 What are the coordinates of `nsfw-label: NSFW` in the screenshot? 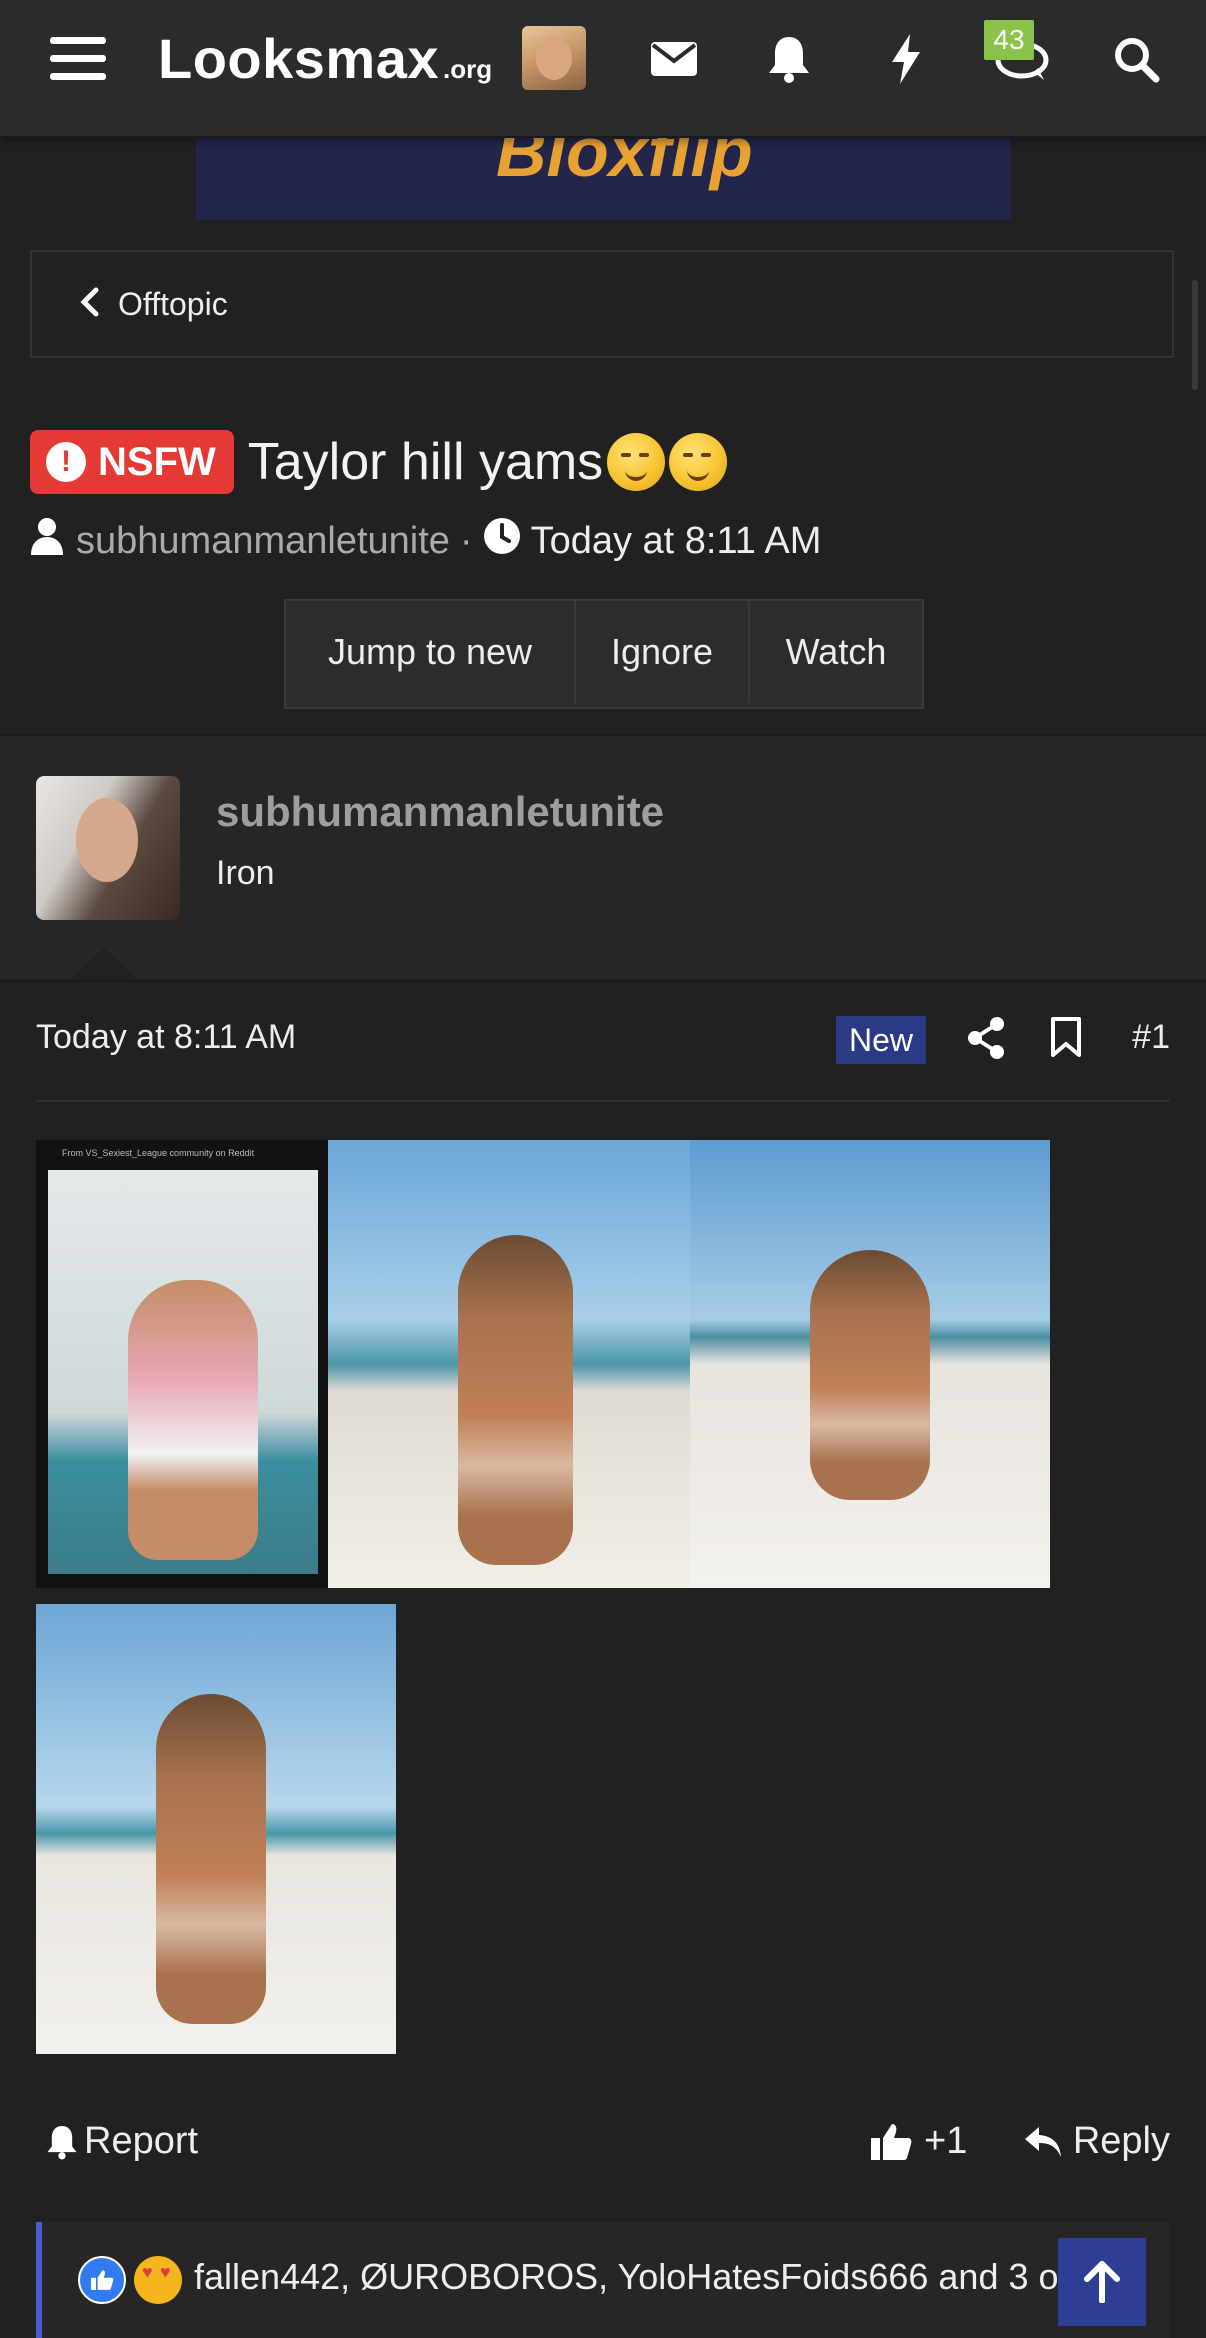 It's located at (157, 461).